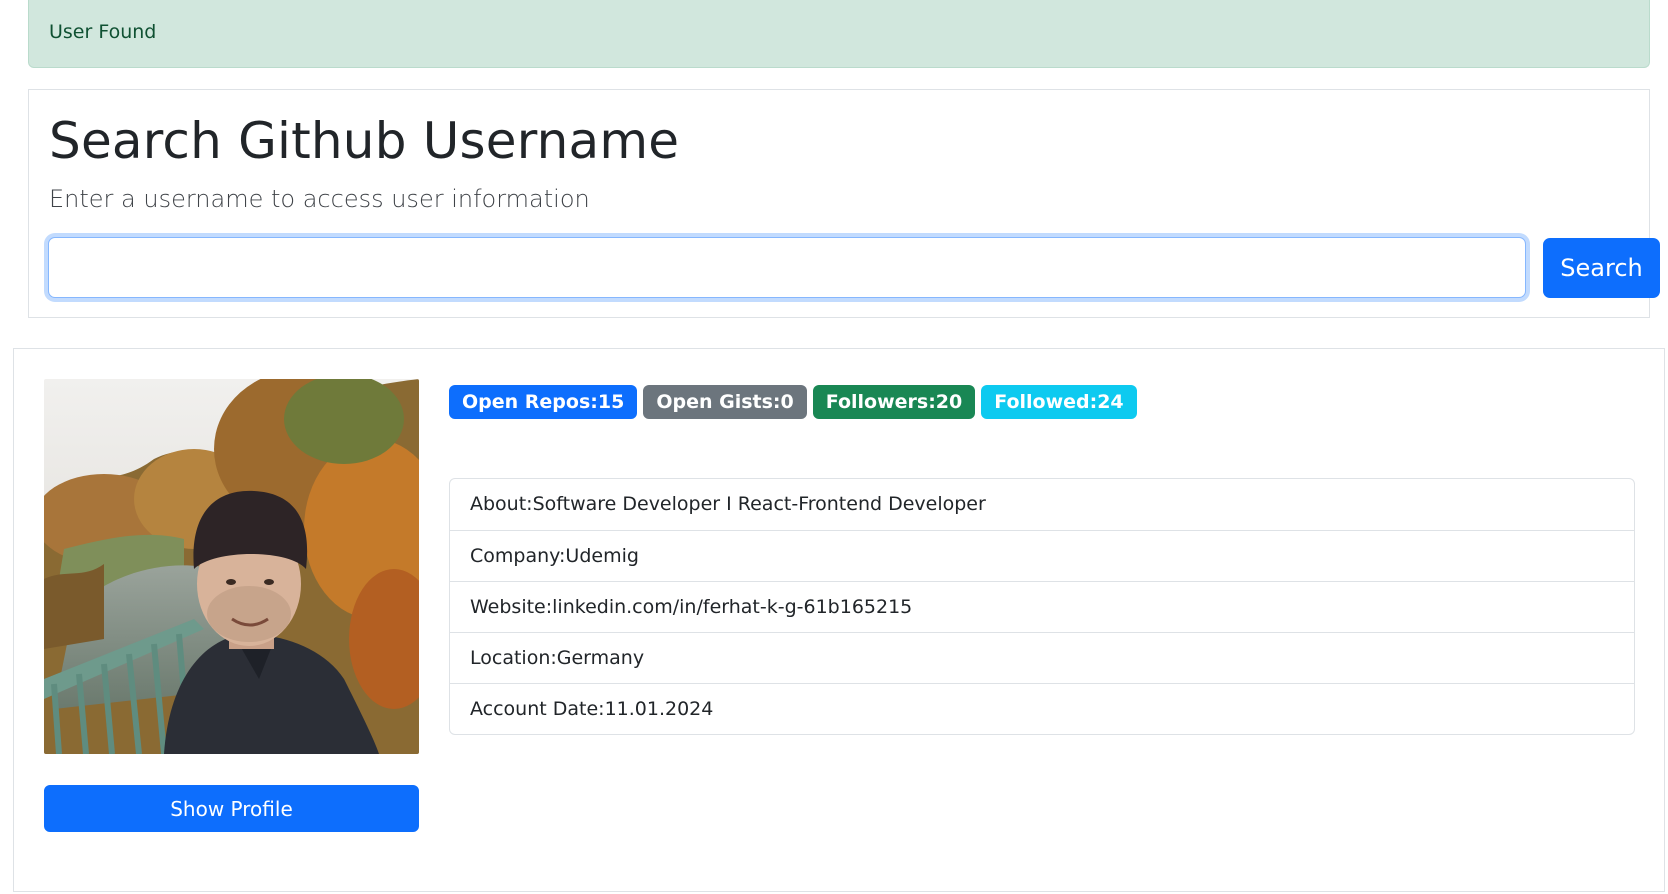  Describe the element at coordinates (1601, 268) in the screenshot. I see `search-button: Search` at that location.